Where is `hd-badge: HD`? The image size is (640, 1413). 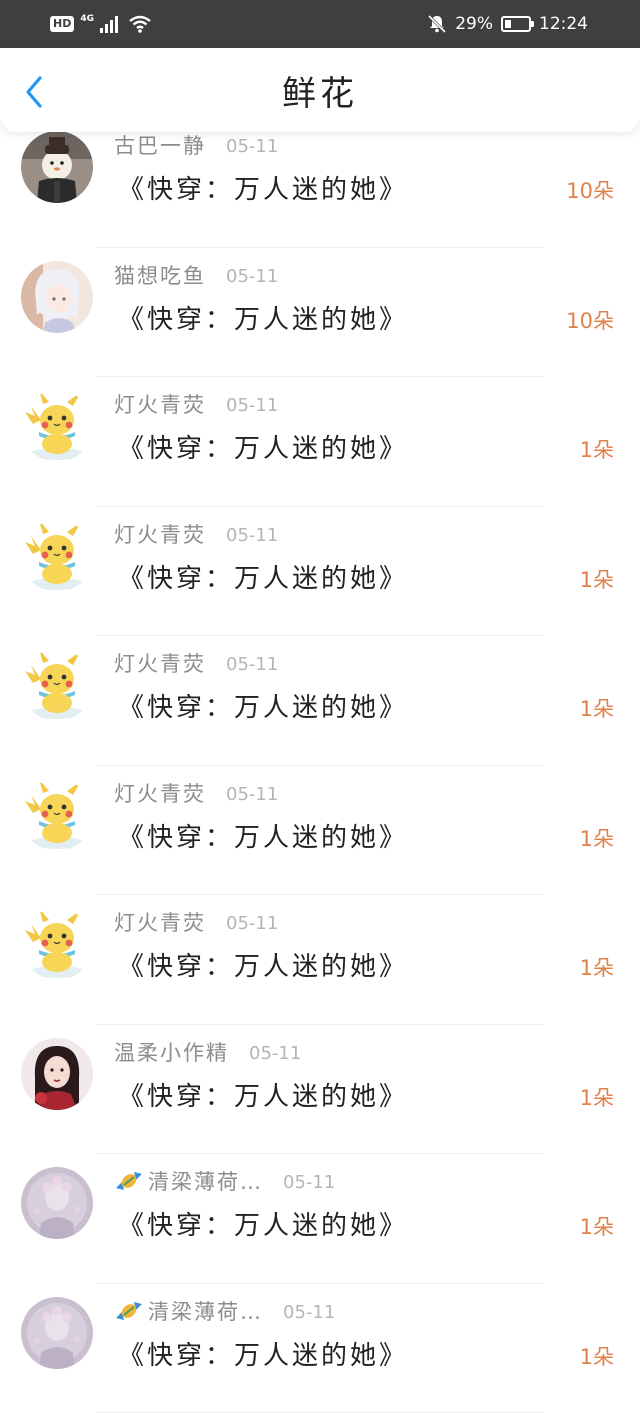 hd-badge: HD is located at coordinates (62, 24).